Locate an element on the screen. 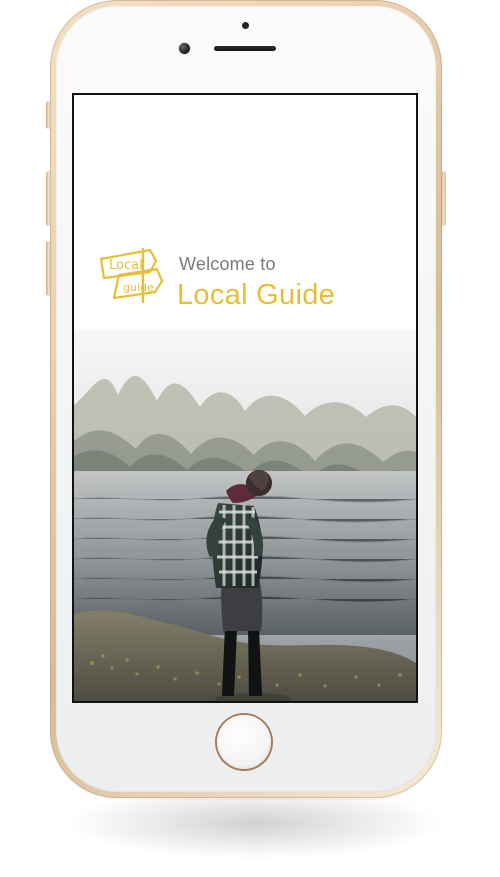  home-button is located at coordinates (244, 742).